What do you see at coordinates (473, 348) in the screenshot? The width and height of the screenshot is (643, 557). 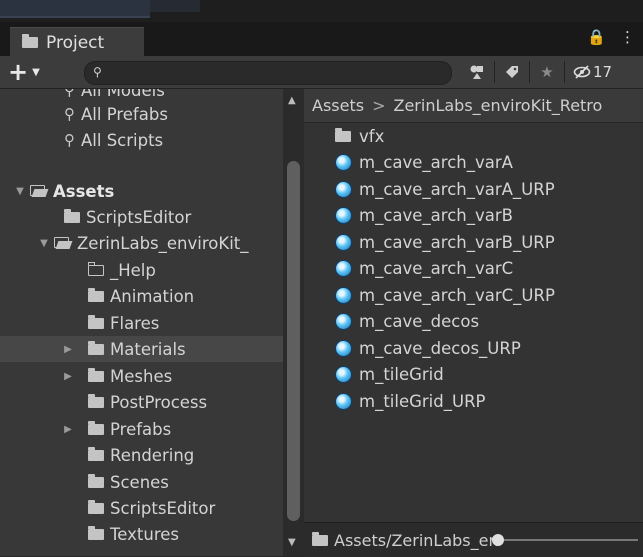 I see `asset-item: m_cave_decos_URP` at bounding box center [473, 348].